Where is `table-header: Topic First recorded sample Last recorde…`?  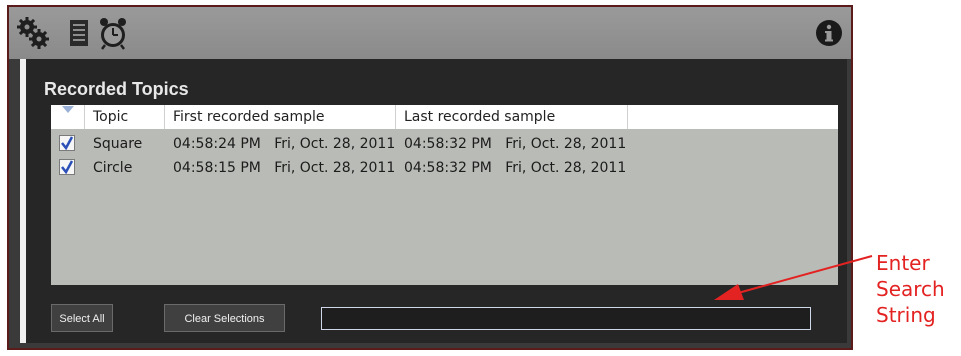
table-header: Topic First recorded sample Last recorde… is located at coordinates (444, 117).